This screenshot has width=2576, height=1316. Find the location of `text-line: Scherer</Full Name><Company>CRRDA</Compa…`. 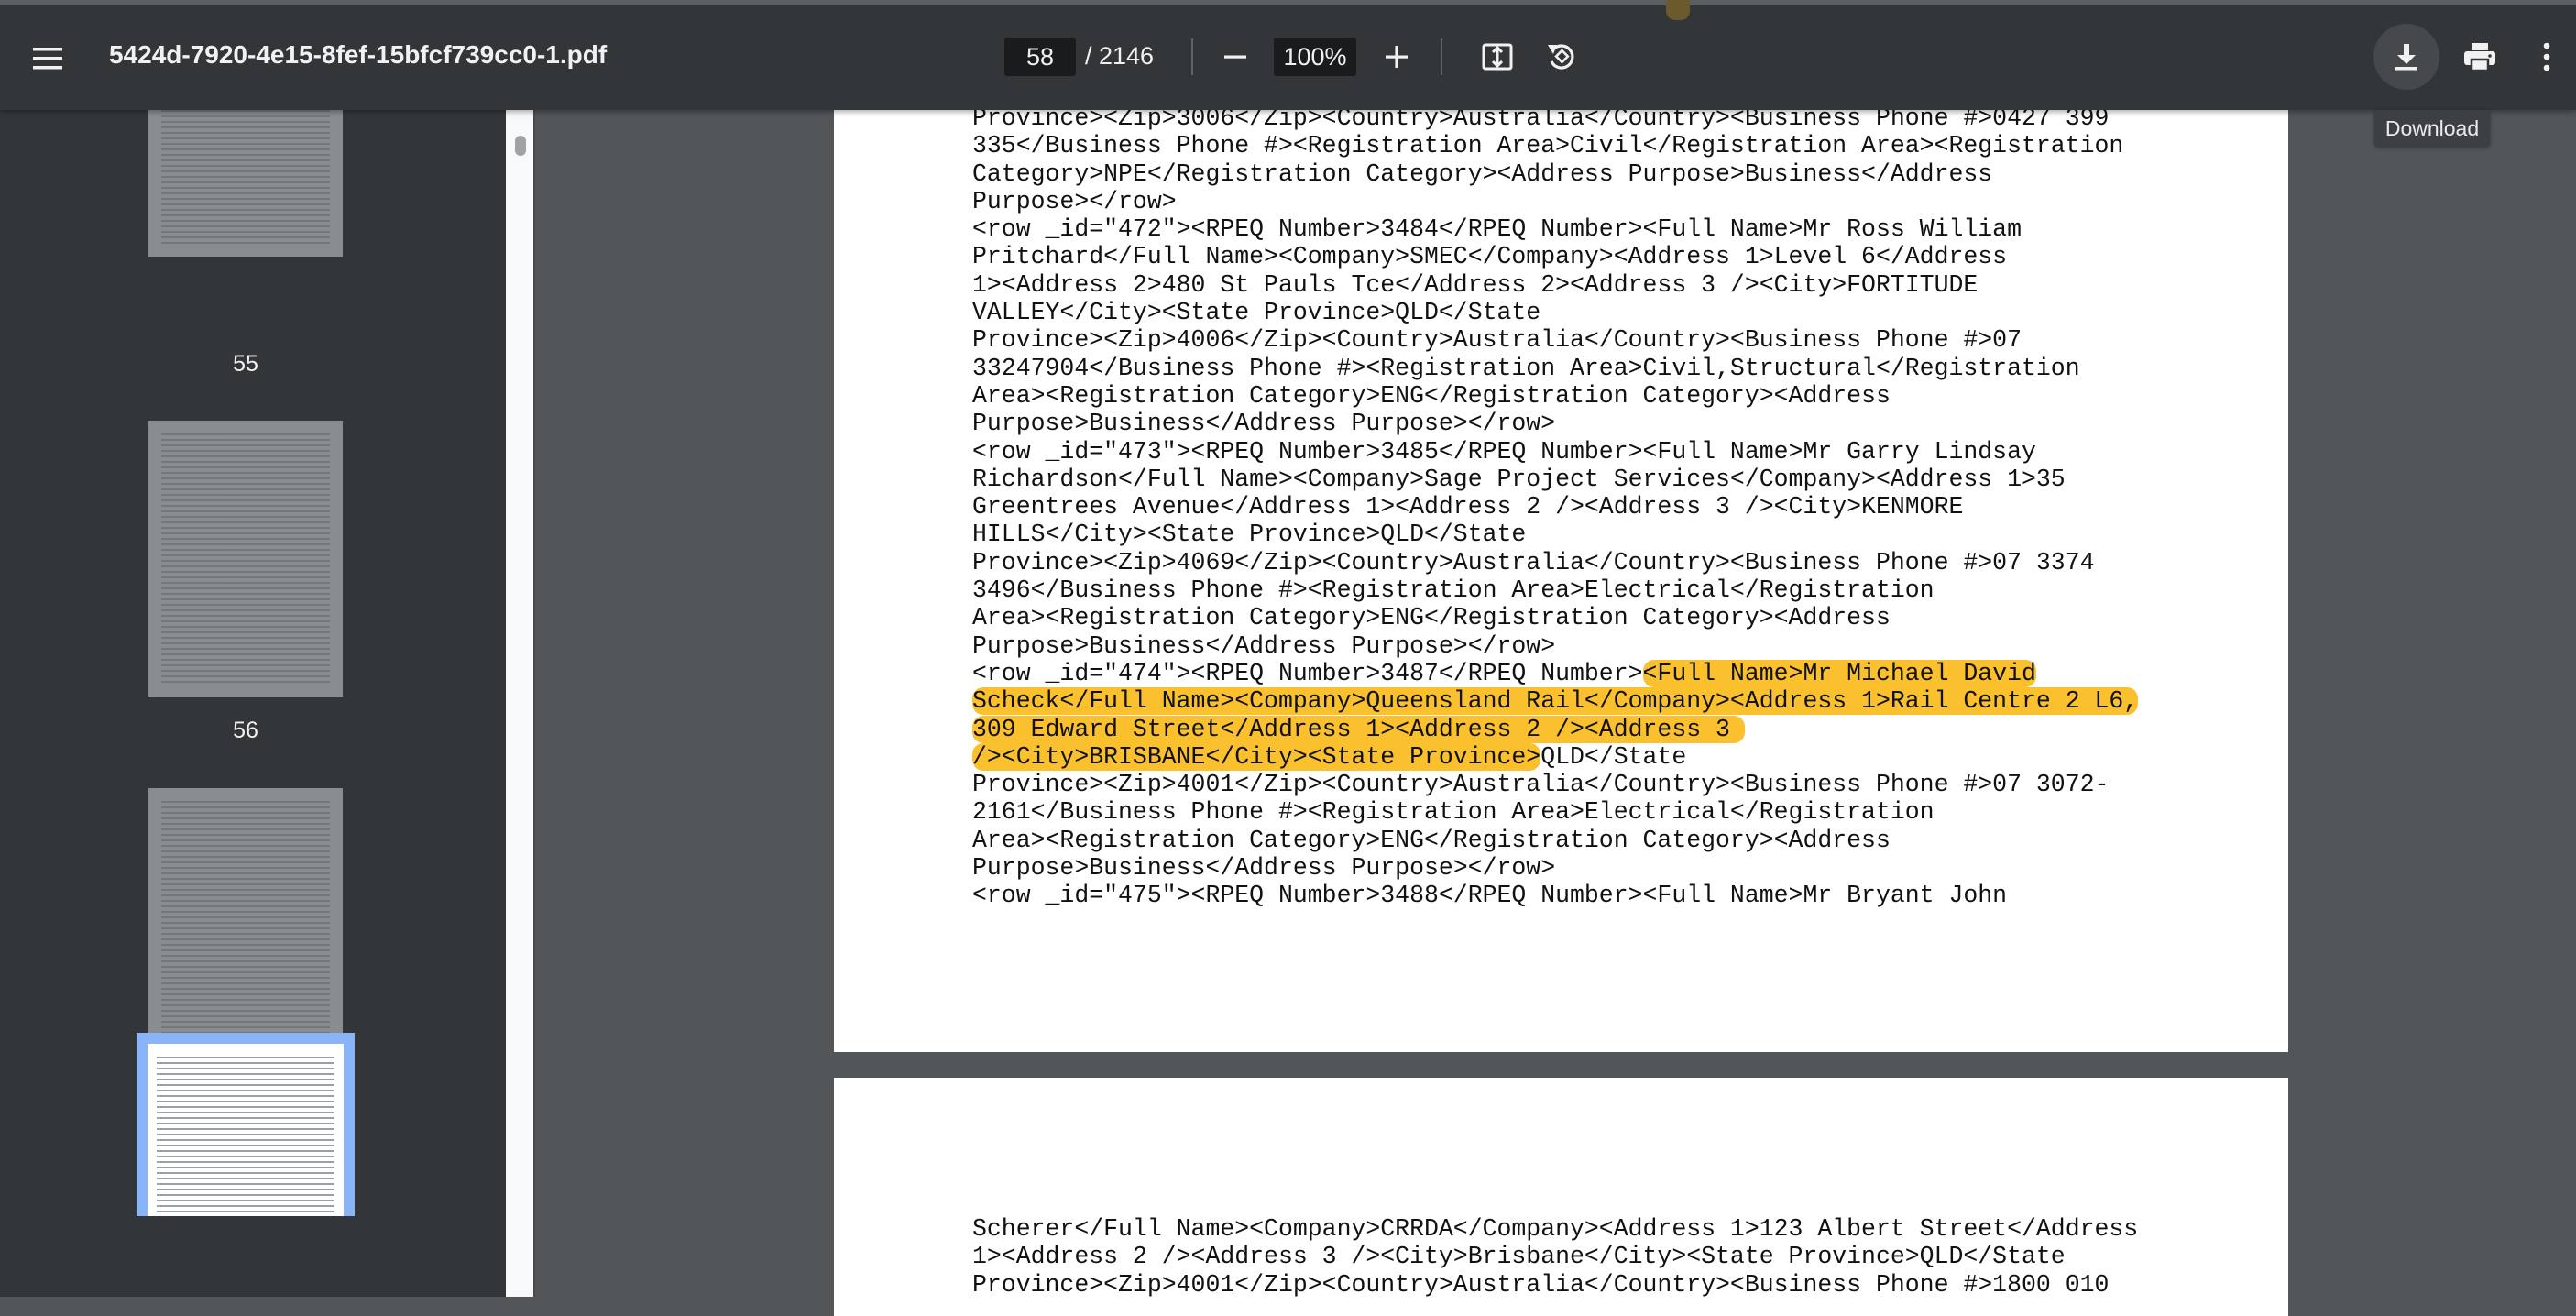

text-line: Scherer</Full Name><Company>CRRDA</Compa… is located at coordinates (1555, 1229).